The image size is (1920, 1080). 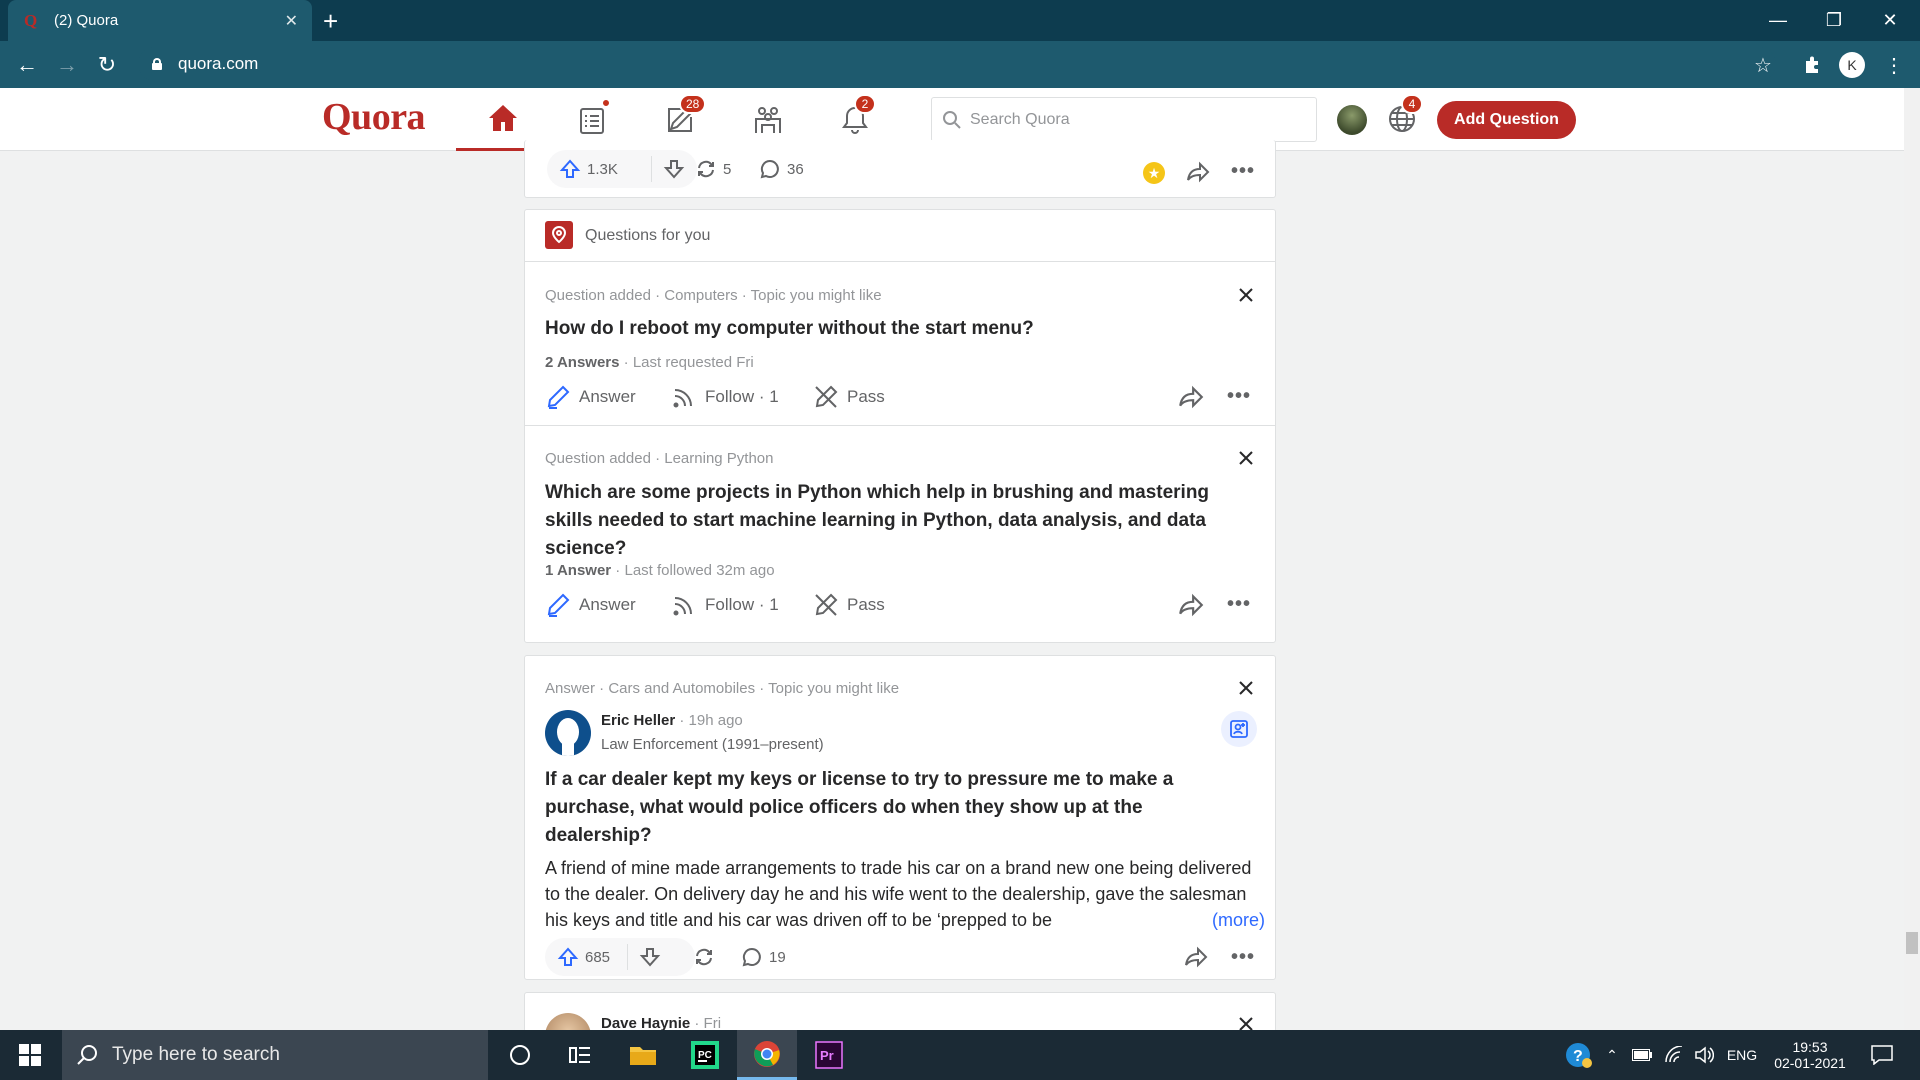 I want to click on more-link: (more), so click(x=1235, y=920).